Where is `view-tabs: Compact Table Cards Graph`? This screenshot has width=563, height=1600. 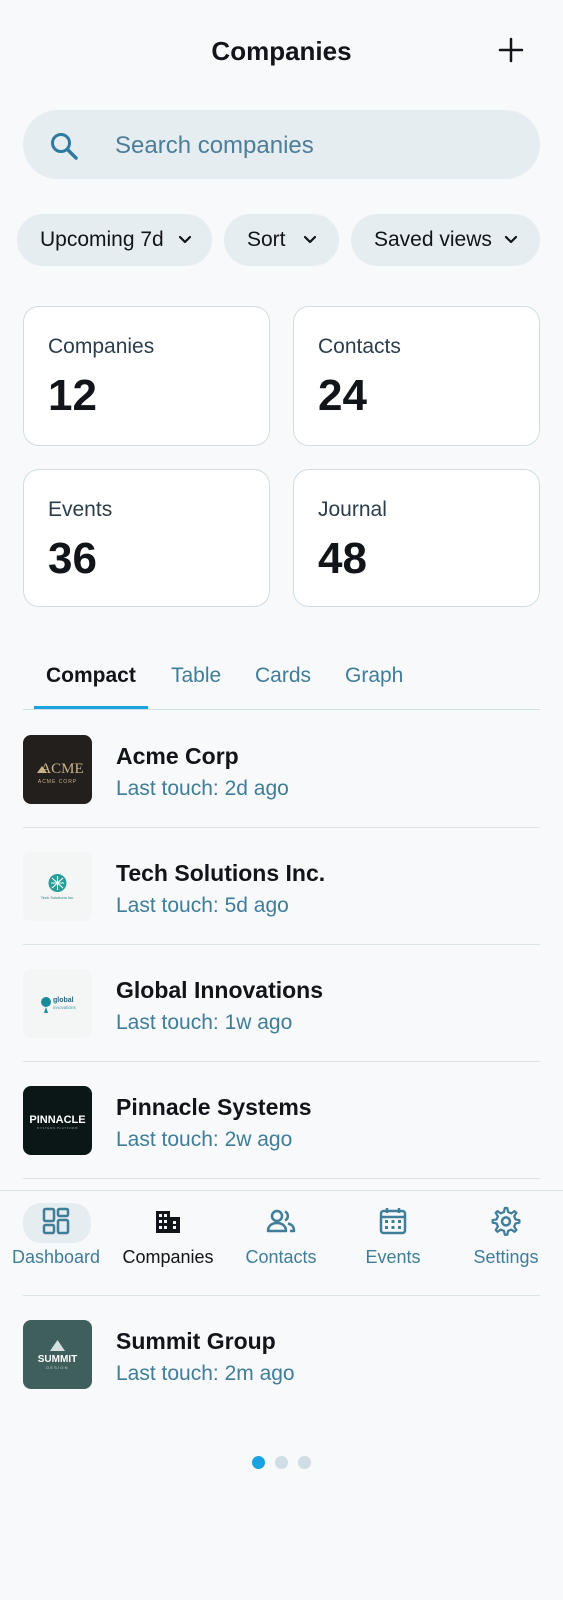 view-tabs: Compact Table Cards Graph is located at coordinates (281, 675).